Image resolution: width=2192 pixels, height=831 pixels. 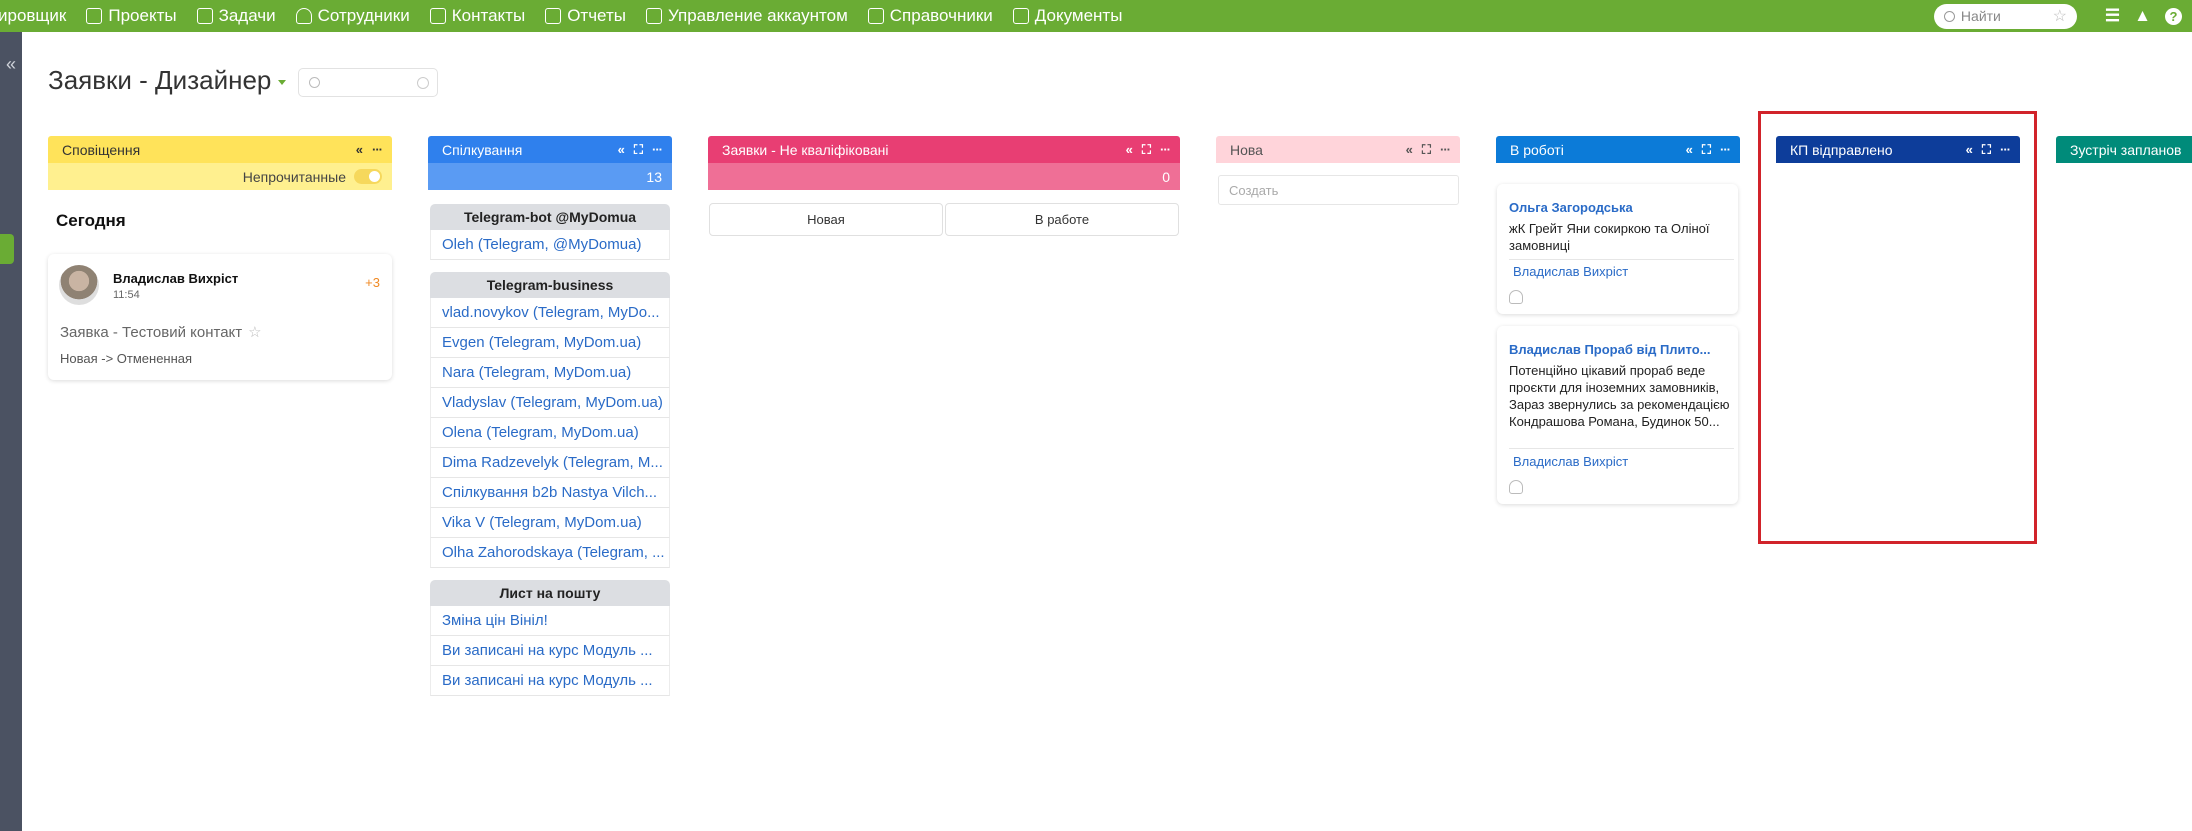 What do you see at coordinates (1062, 219) in the screenshot?
I see `tab-in-progress: В работе` at bounding box center [1062, 219].